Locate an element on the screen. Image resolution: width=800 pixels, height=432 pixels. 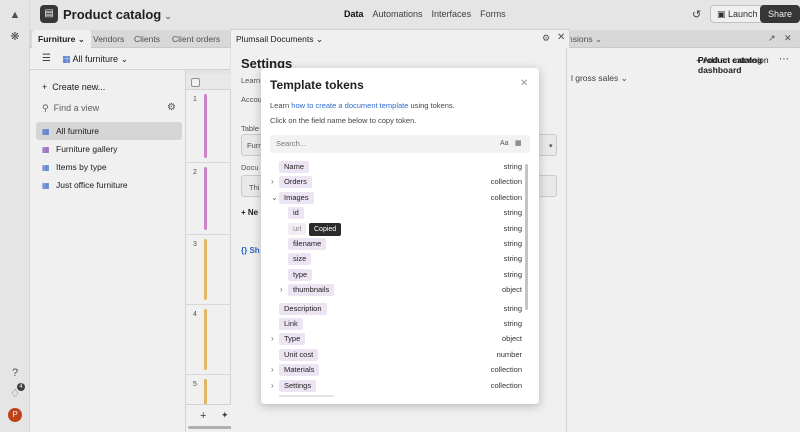
token-row: › Orders collection is located at coordinates (400, 182).